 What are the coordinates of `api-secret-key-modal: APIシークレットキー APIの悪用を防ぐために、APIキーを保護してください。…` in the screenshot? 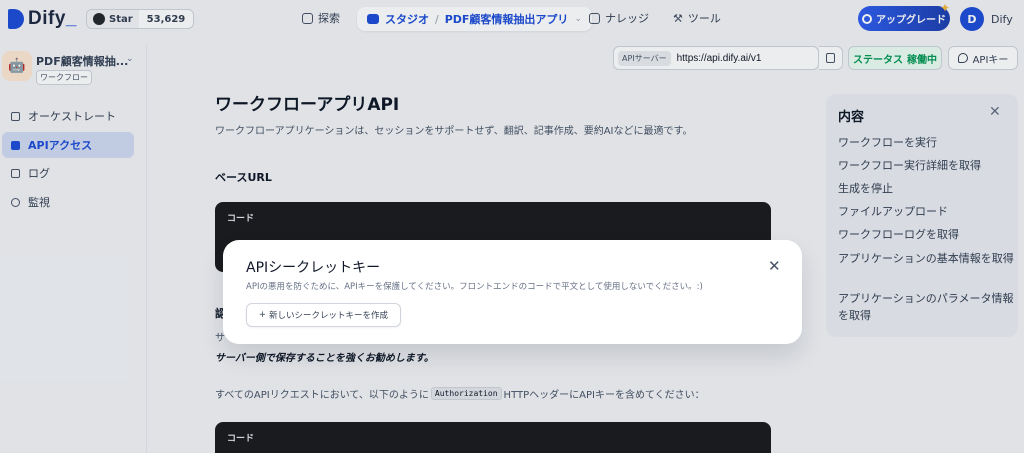 It's located at (512, 292).